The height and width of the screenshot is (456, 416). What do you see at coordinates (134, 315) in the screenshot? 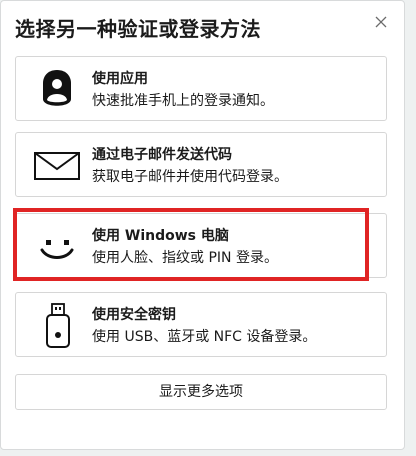
I see `option-title: 使用安全密钥` at bounding box center [134, 315].